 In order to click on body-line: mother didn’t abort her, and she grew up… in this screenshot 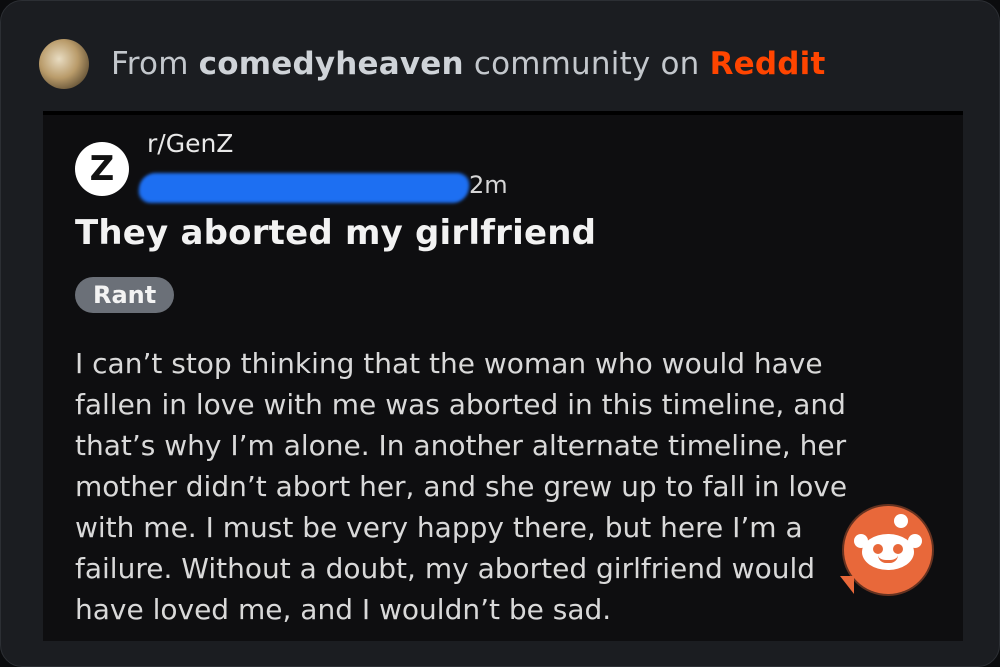, I will do `click(461, 486)`.